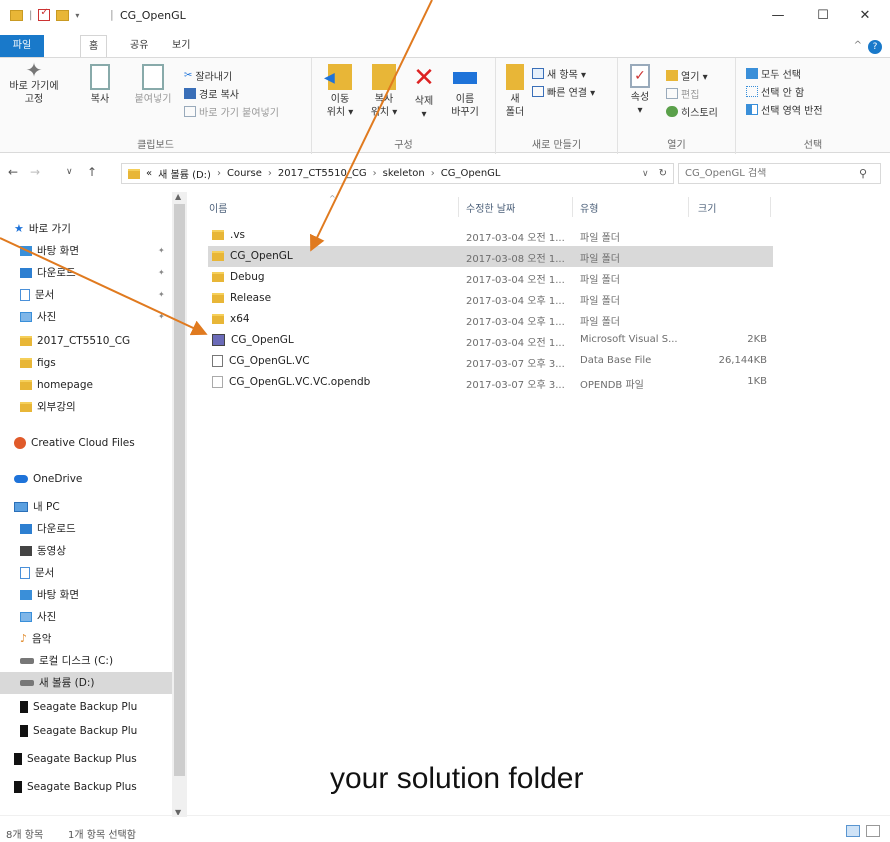 This screenshot has height=842, width=890. What do you see at coordinates (645, 174) in the screenshot?
I see `address-dropdown-icon: ∨` at bounding box center [645, 174].